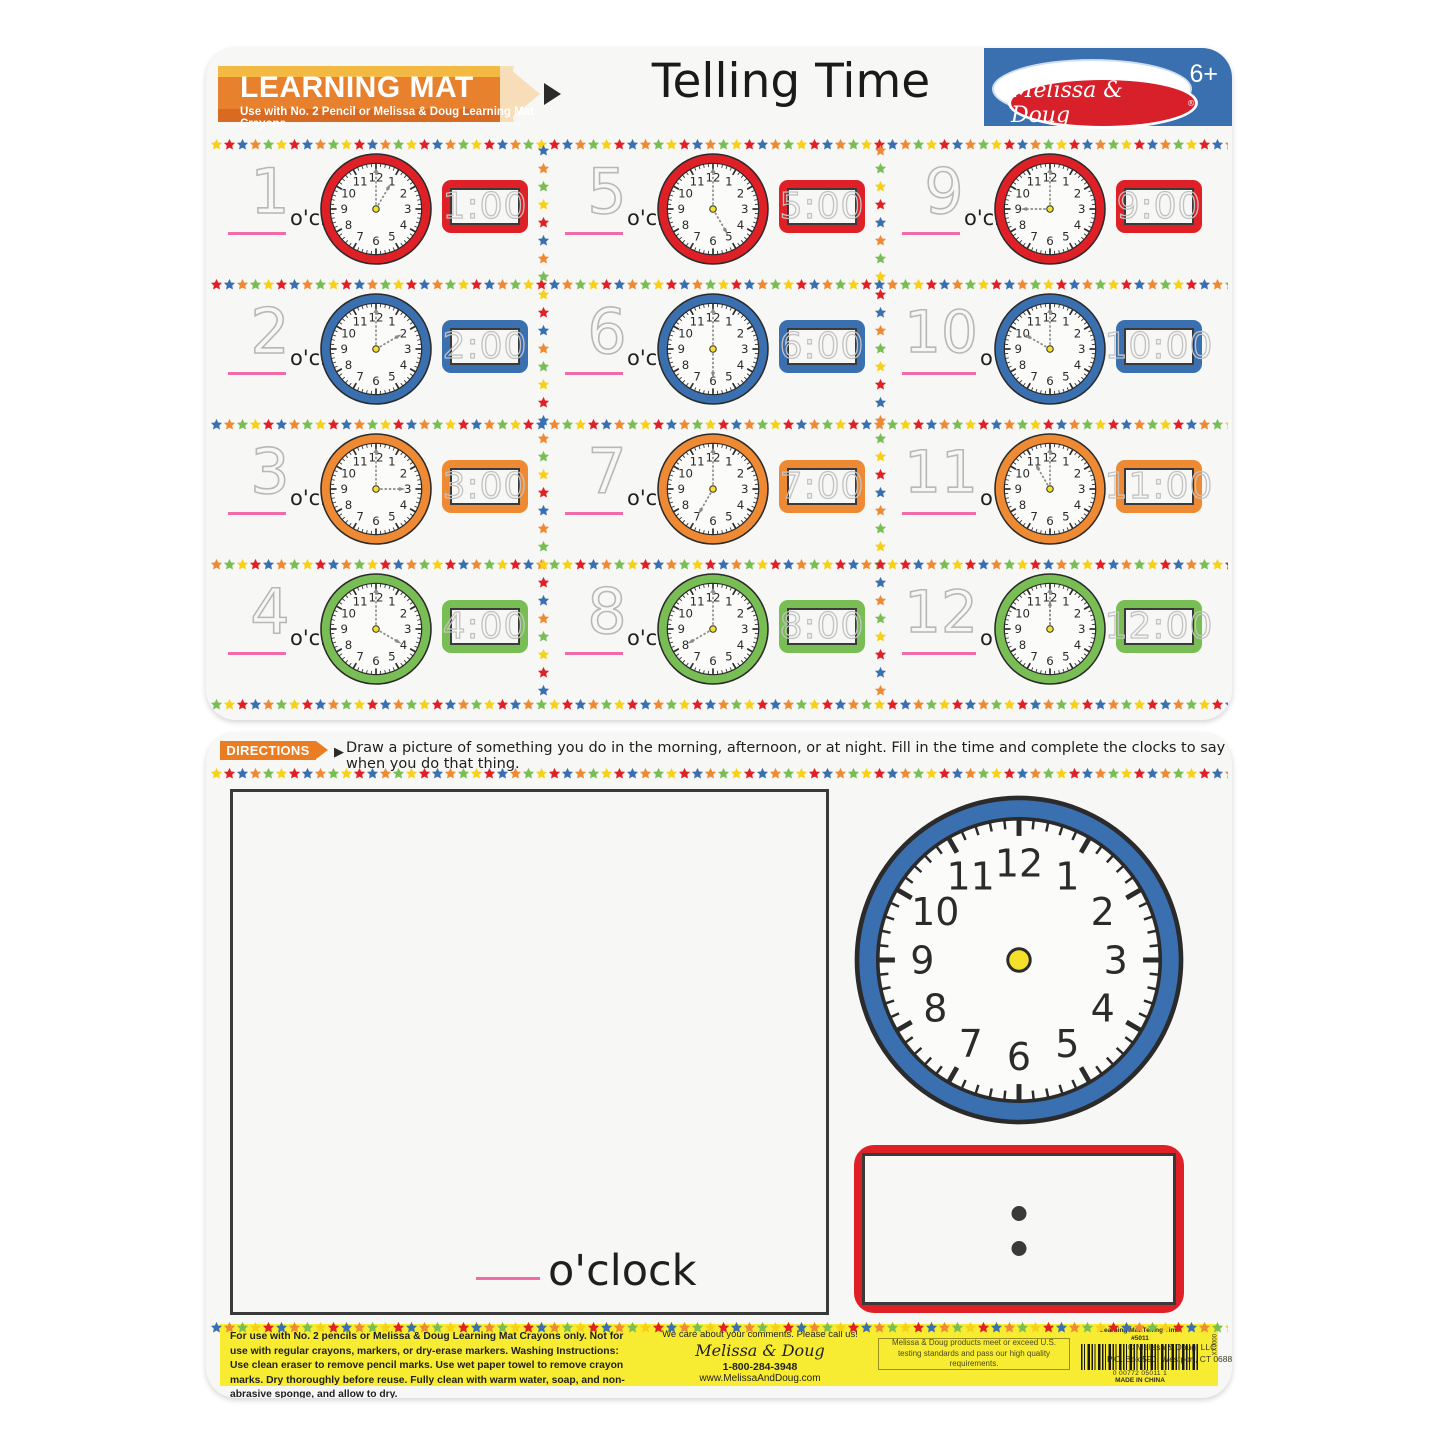  I want to click on digital-clock: 10:00, so click(1158, 346).